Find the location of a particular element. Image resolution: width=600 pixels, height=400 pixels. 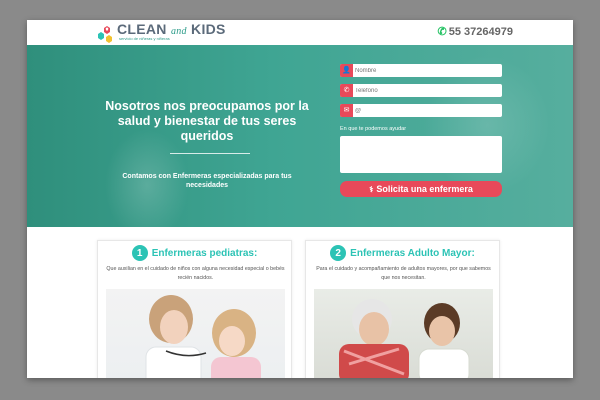

contact-form: 👤 ✆ ✉ is located at coordinates (421, 94).